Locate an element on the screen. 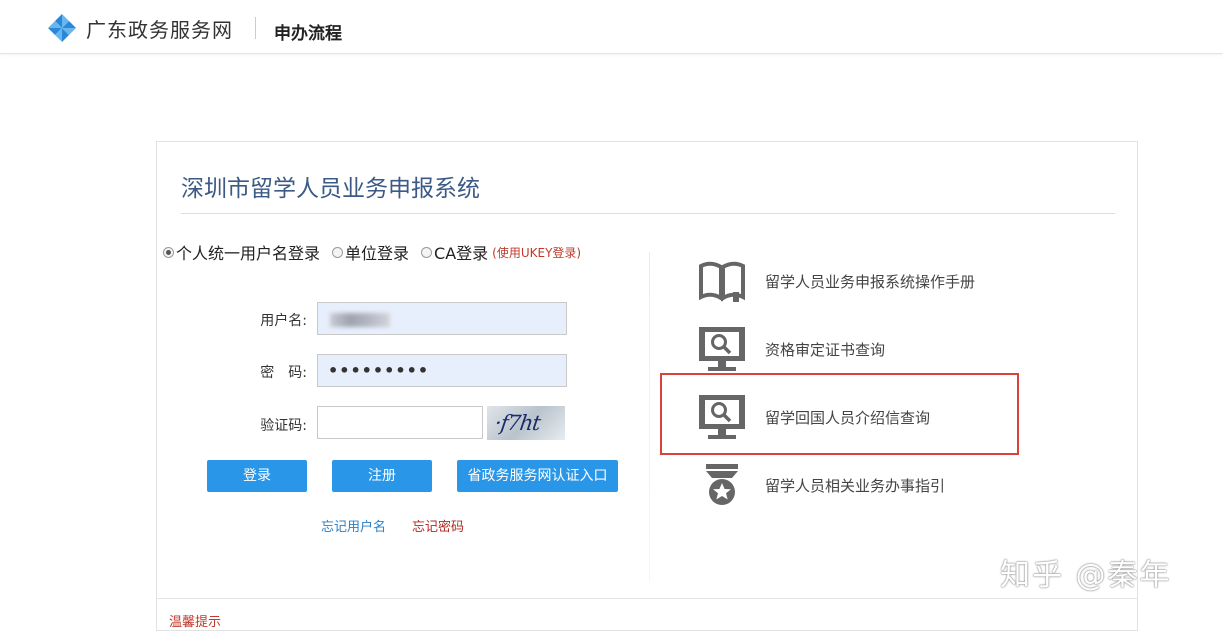 Image resolution: width=1223 pixels, height=631 pixels. watermark-text: 知乎 @秦年 is located at coordinates (1086, 575).